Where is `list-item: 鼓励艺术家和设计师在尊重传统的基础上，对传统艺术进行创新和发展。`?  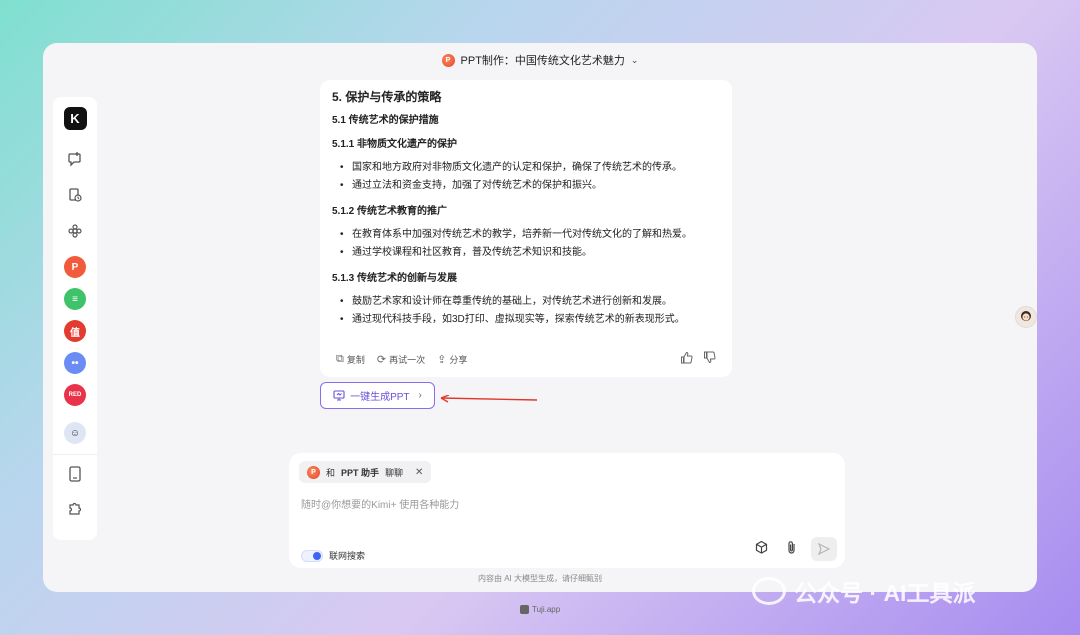 list-item: 鼓励艺术家和设计师在尊重传统的基础上，对传统艺术进行创新和发展。 is located at coordinates (526, 302).